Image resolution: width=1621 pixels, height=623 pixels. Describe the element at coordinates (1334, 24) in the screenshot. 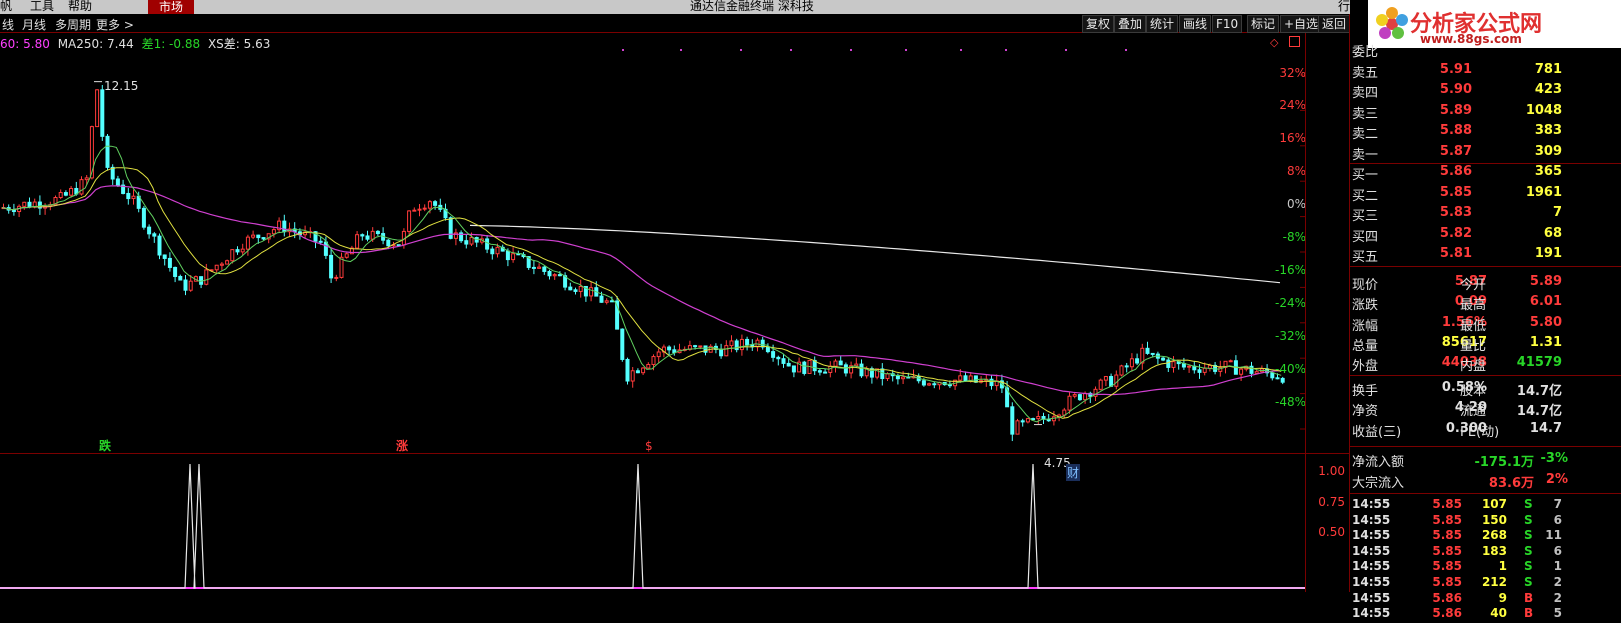

I see `back-button: 返回` at that location.